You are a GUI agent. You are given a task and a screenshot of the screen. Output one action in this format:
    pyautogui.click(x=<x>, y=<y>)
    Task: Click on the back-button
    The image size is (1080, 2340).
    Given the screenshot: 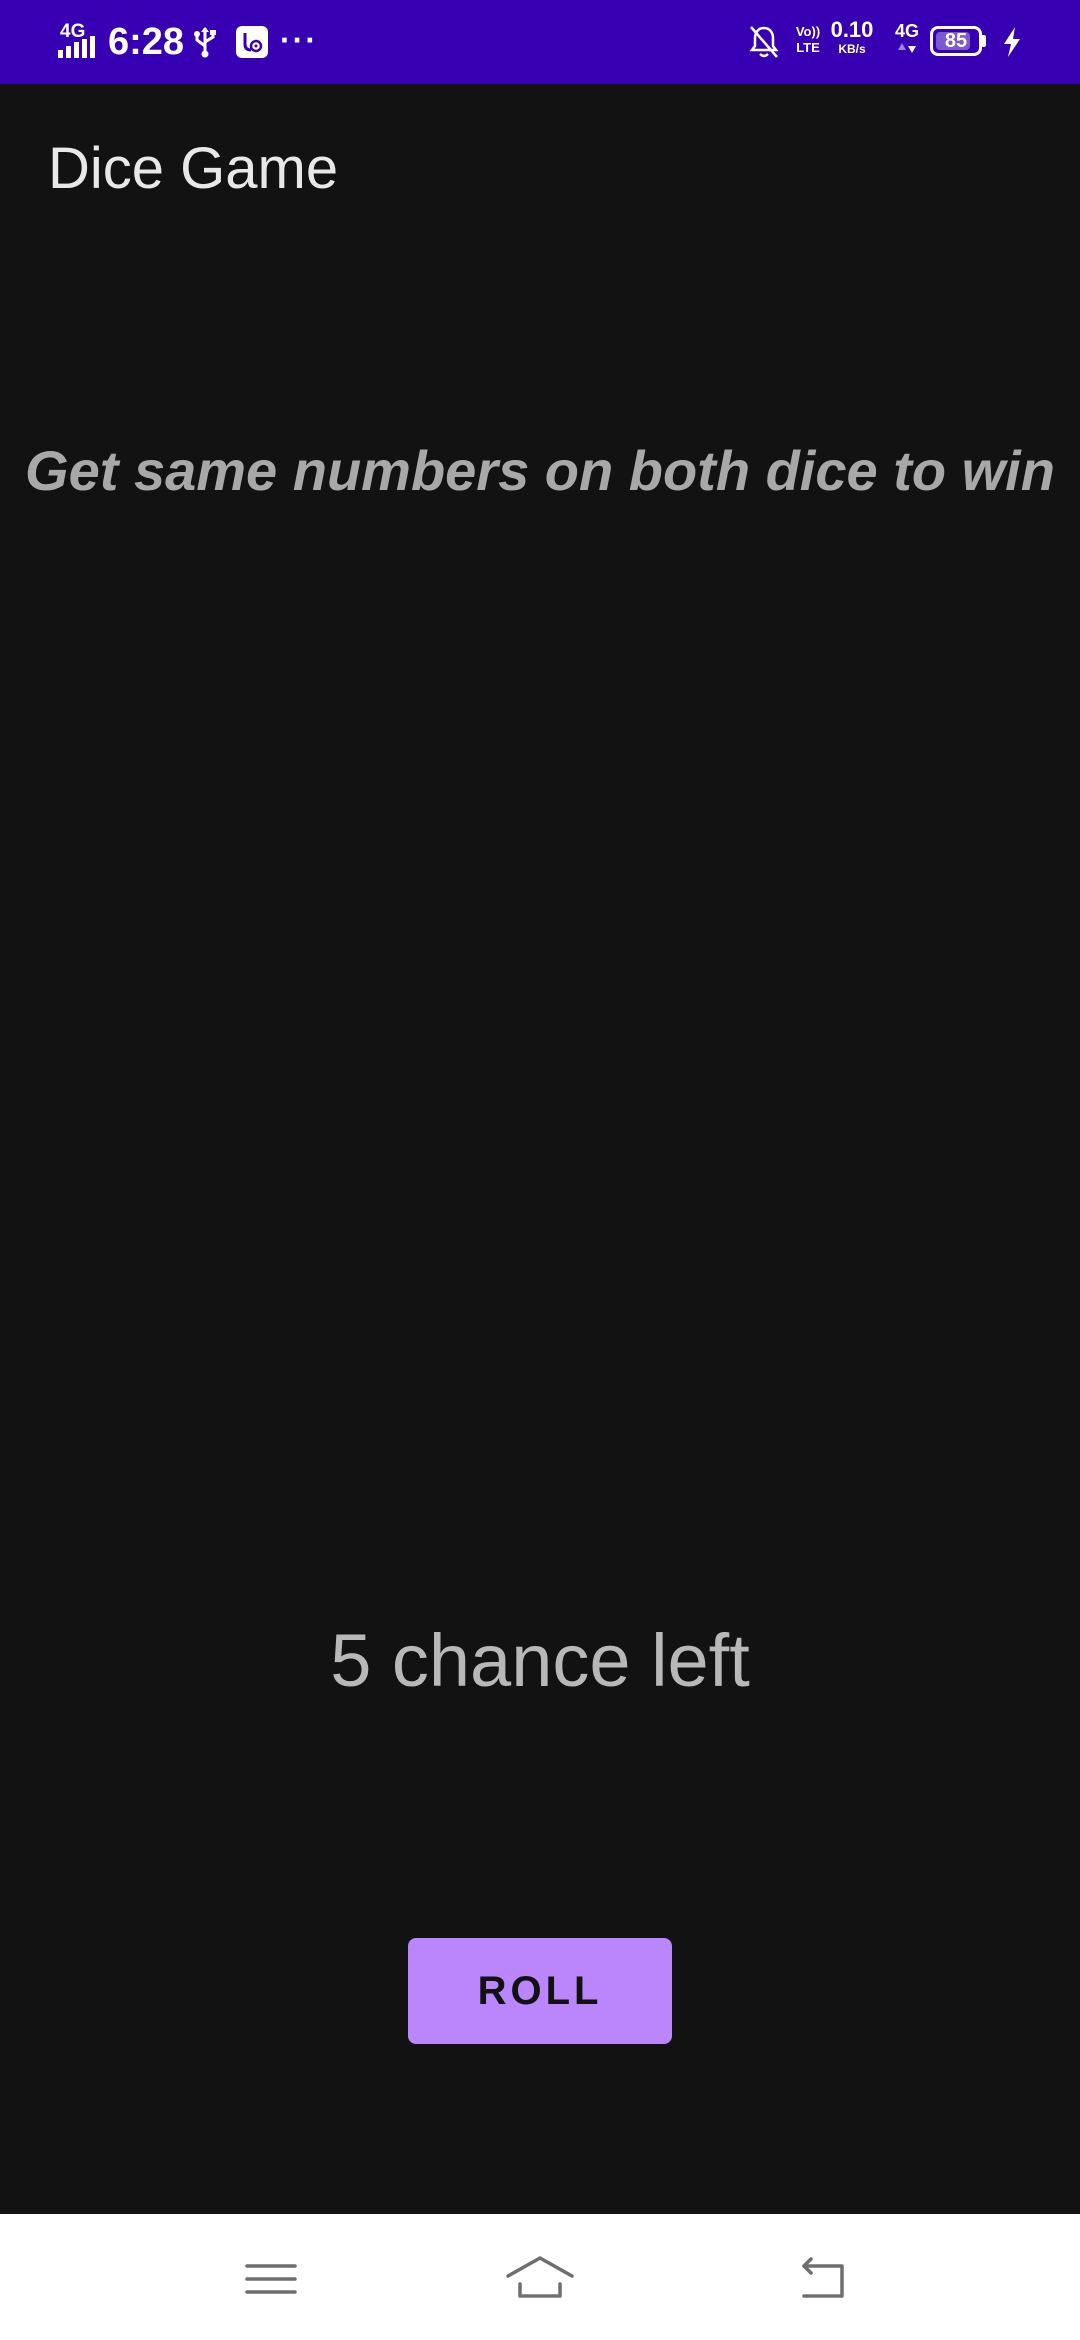 What is the action you would take?
    pyautogui.click(x=824, y=2279)
    